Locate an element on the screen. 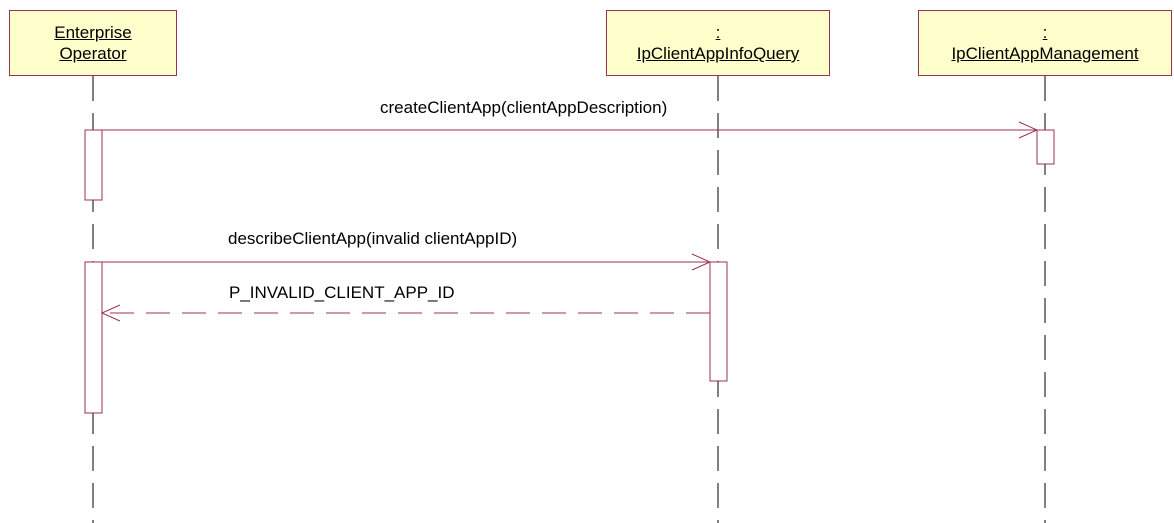 This screenshot has height=523, width=1174. participant-ipclientappinfoquery: : IpClientAppInfoQuery is located at coordinates (718, 43).